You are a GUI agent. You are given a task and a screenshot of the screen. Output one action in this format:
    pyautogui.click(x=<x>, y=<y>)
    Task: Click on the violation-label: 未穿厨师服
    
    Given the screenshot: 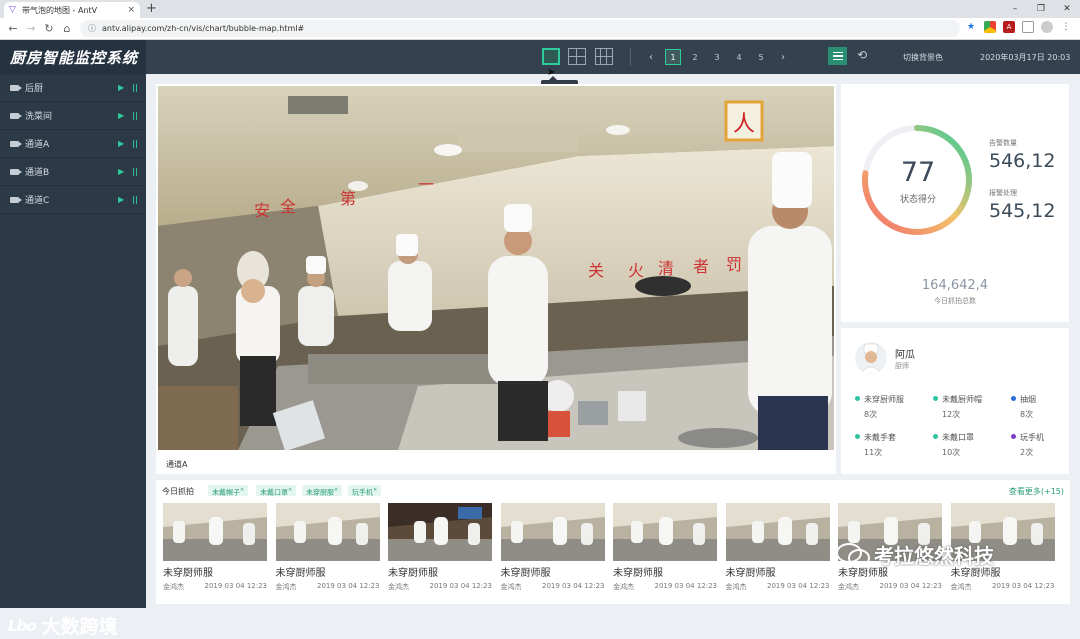 What is the action you would take?
    pyautogui.click(x=884, y=399)
    